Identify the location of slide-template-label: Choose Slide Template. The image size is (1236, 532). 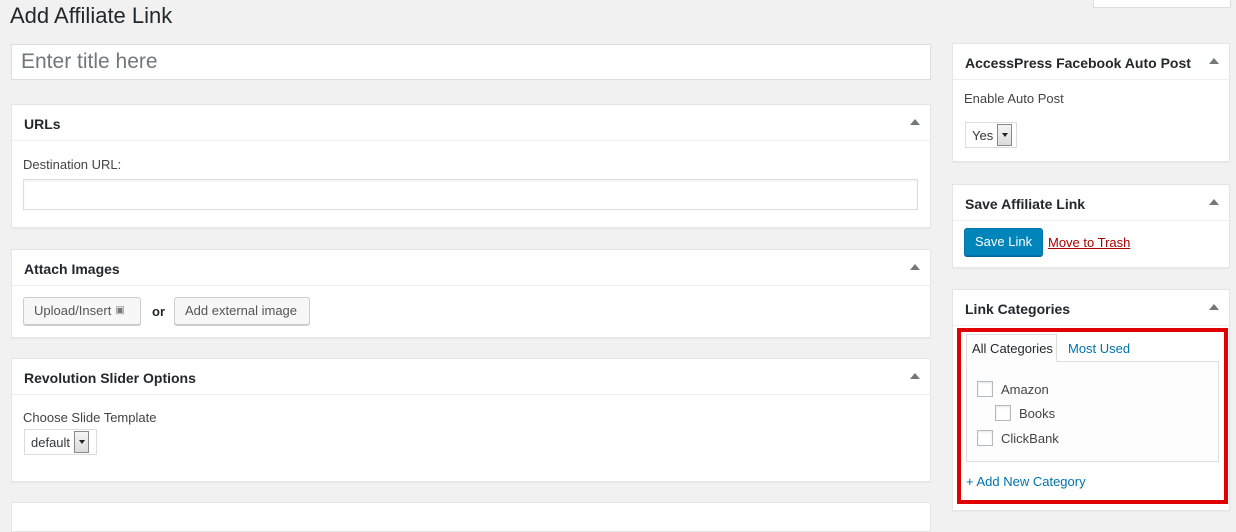
(90, 417).